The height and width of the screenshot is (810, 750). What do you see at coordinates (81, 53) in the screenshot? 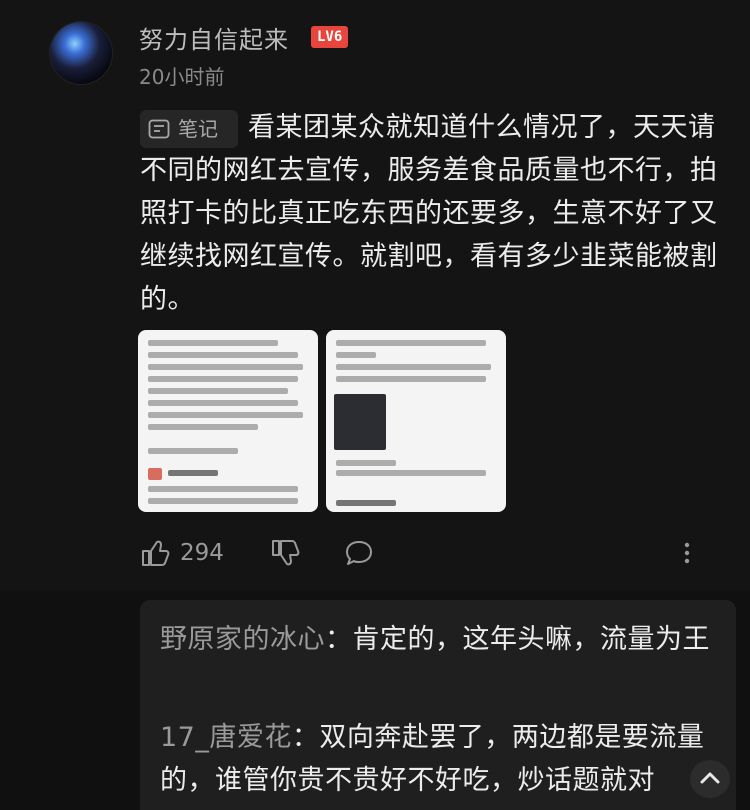
I see `avatar` at bounding box center [81, 53].